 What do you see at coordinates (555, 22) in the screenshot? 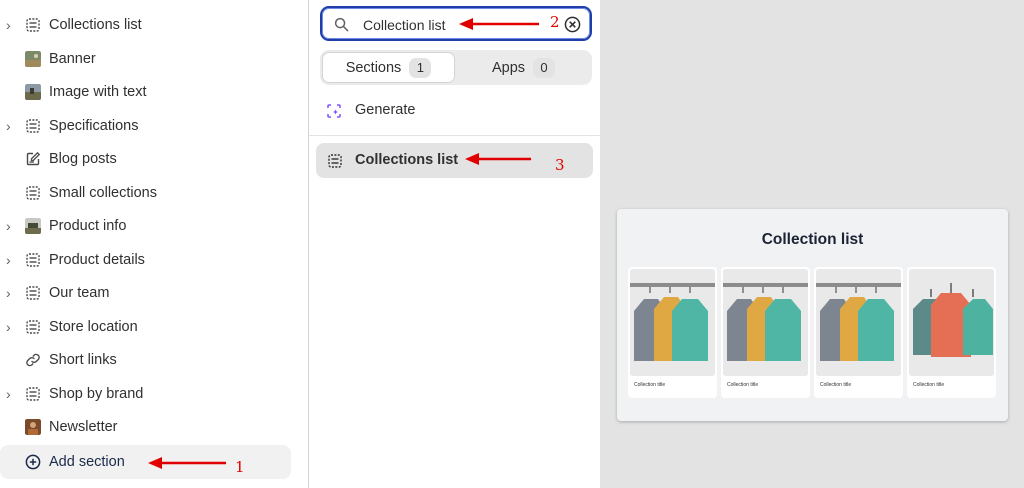
I see `annotation-step-number: 2` at bounding box center [555, 22].